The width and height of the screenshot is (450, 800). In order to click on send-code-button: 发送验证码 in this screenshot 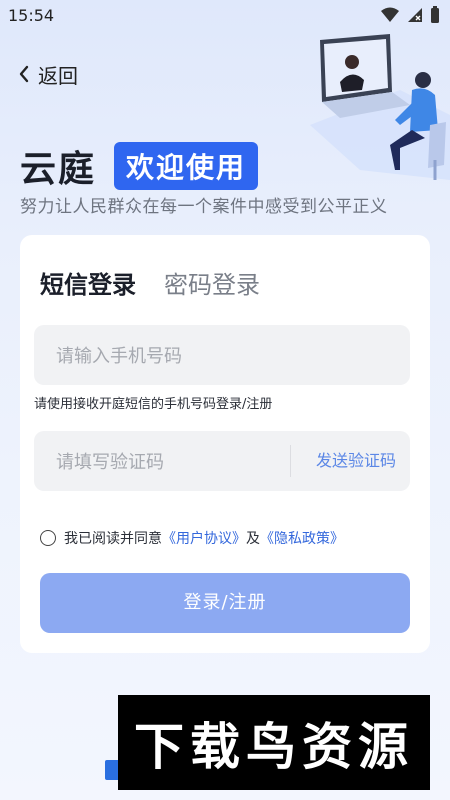, I will do `click(356, 461)`.